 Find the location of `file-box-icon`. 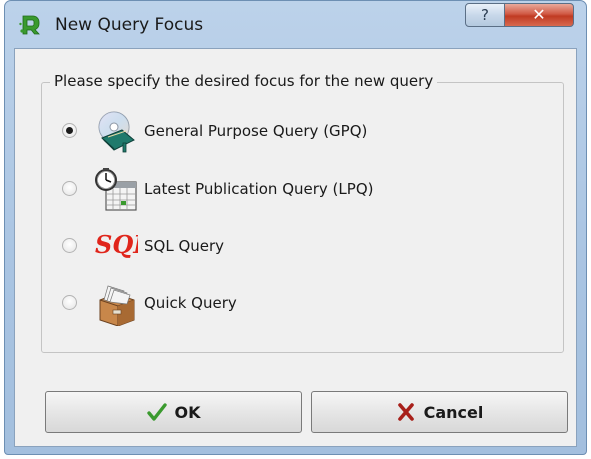

file-box-icon is located at coordinates (117, 305).